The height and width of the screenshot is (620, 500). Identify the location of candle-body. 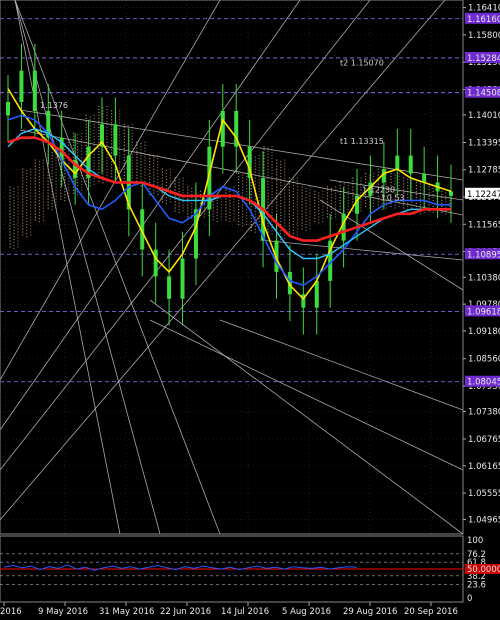
(8, 108).